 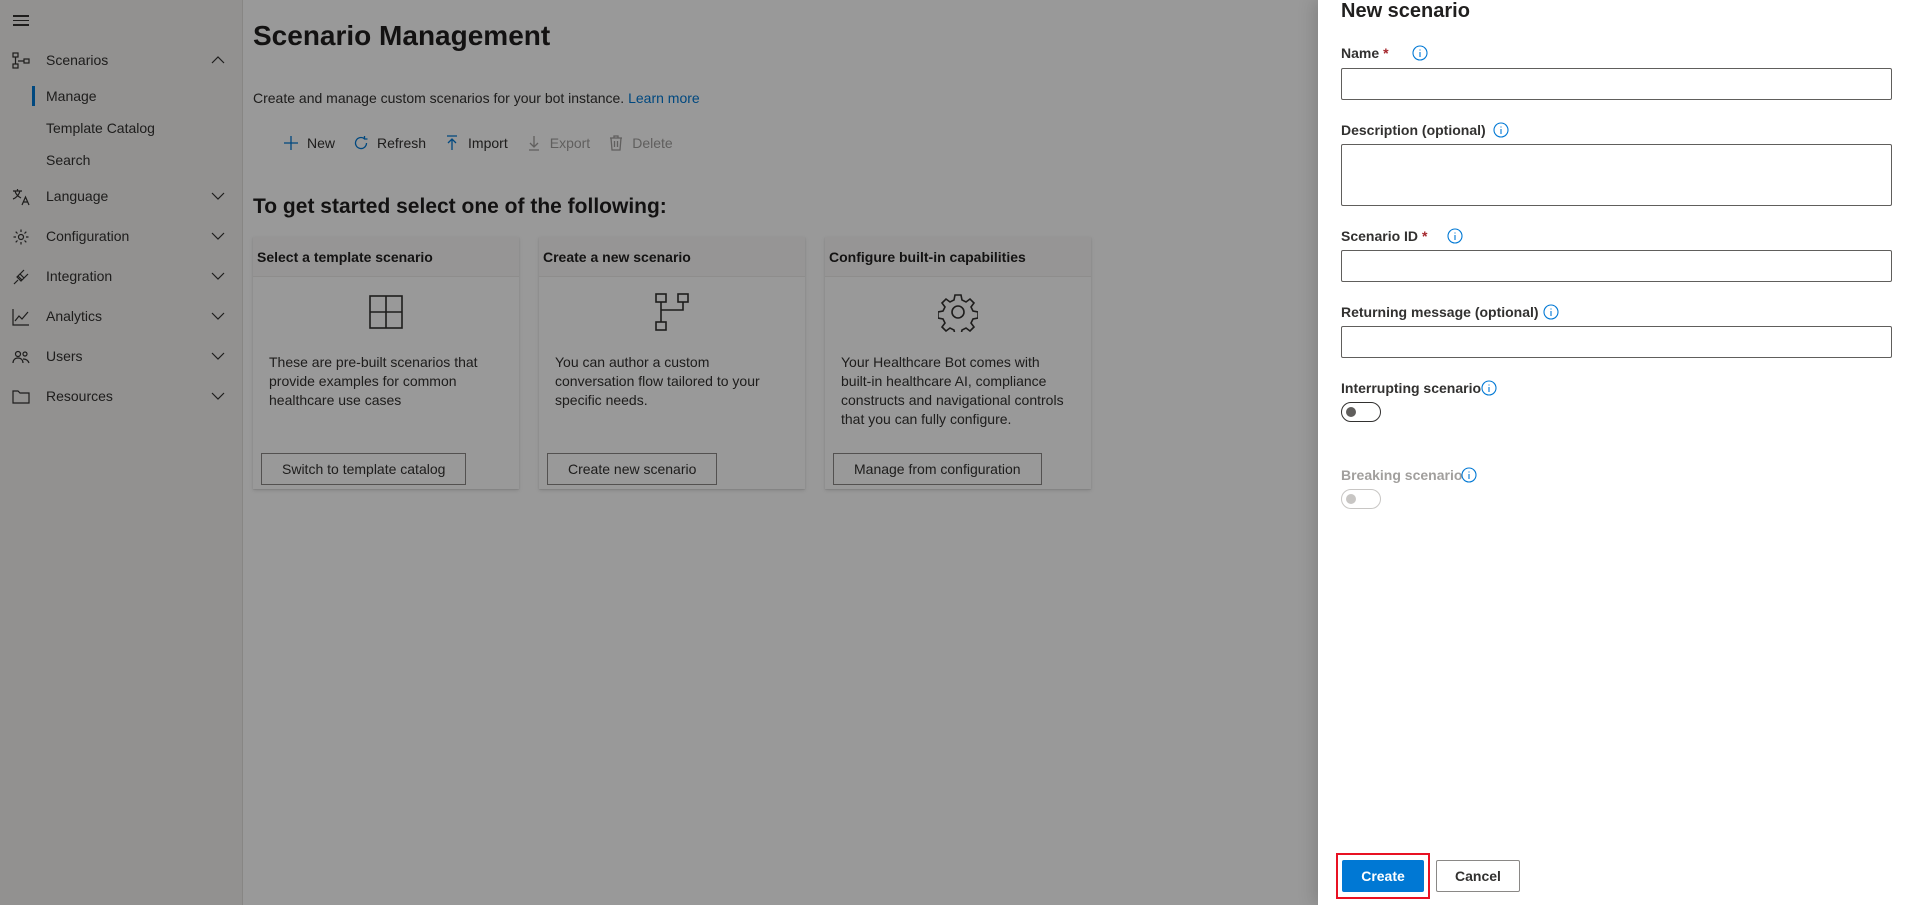 I want to click on interrupting-label-text: Interrupting scenario, so click(x=1411, y=388).